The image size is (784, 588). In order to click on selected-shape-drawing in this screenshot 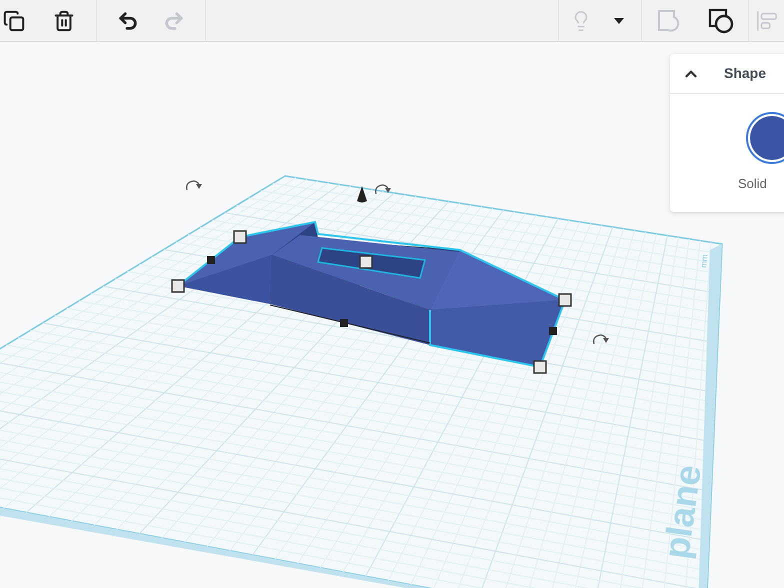, I will do `click(371, 297)`.